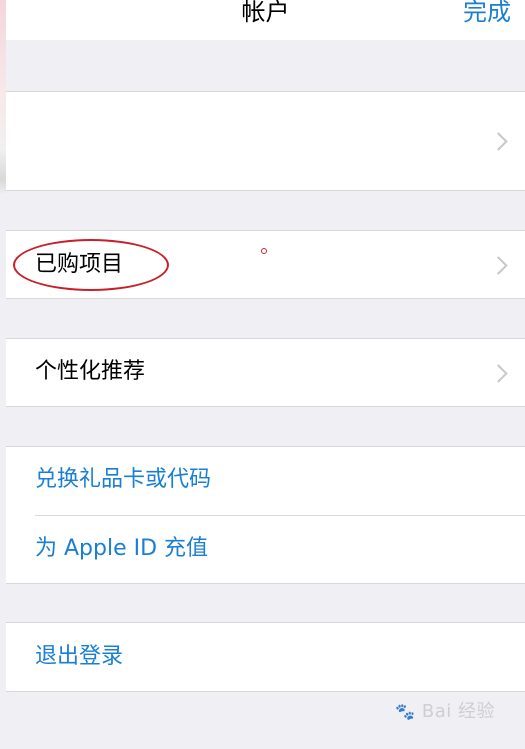 Image resolution: width=525 pixels, height=749 pixels. Describe the element at coordinates (265, 550) in the screenshot. I see `add-funds-cell: 为 Apple ID 充值` at that location.